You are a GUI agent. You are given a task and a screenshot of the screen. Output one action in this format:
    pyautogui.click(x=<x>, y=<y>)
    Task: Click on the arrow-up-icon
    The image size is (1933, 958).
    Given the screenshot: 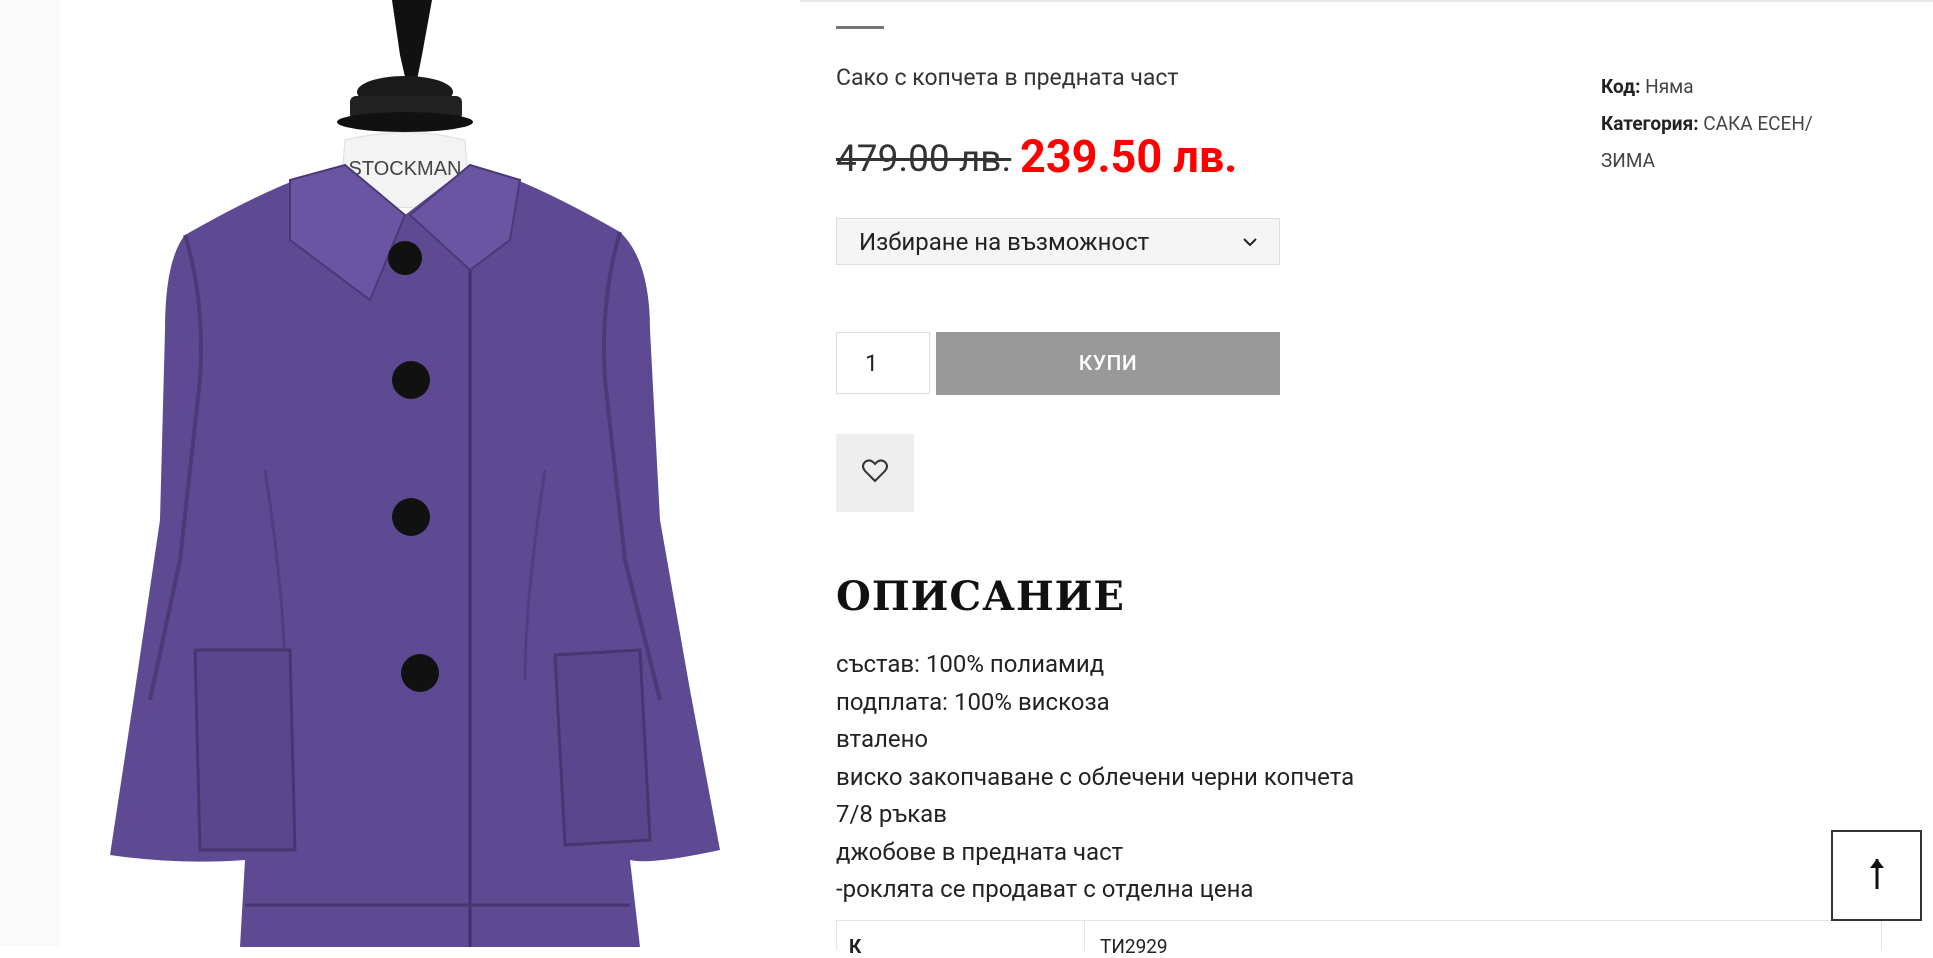 What is the action you would take?
    pyautogui.click(x=1877, y=876)
    